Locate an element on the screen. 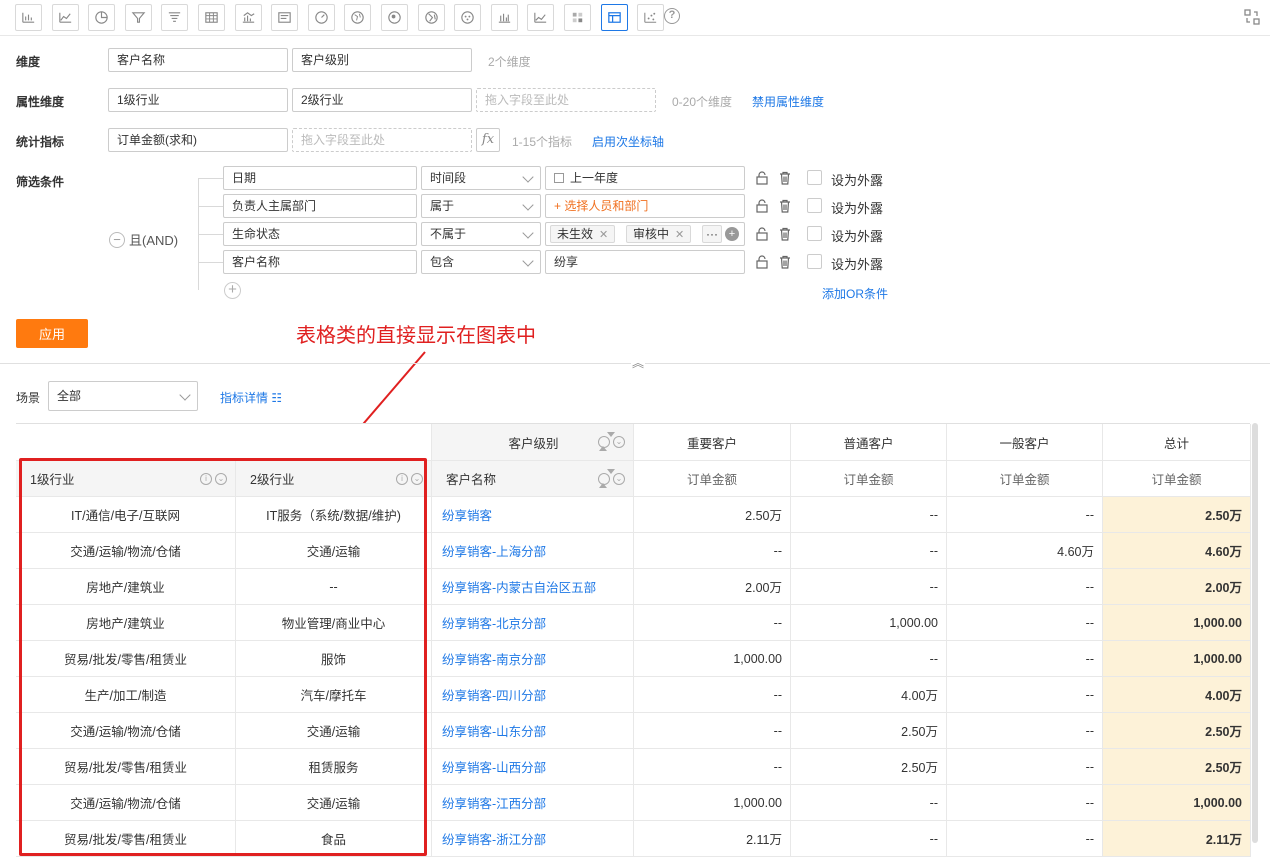 Image resolution: width=1270 pixels, height=866 pixels. card-icon is located at coordinates (285, 17).